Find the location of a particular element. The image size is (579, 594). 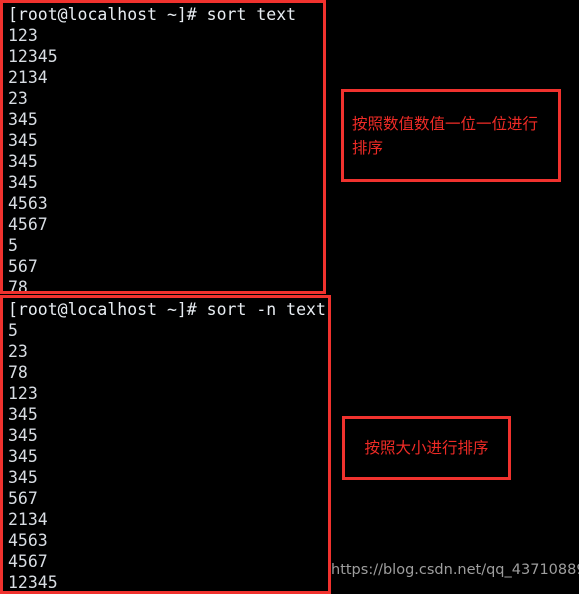

terminal-prompt-line: [root@localhost ~]# sort text is located at coordinates (152, 14).